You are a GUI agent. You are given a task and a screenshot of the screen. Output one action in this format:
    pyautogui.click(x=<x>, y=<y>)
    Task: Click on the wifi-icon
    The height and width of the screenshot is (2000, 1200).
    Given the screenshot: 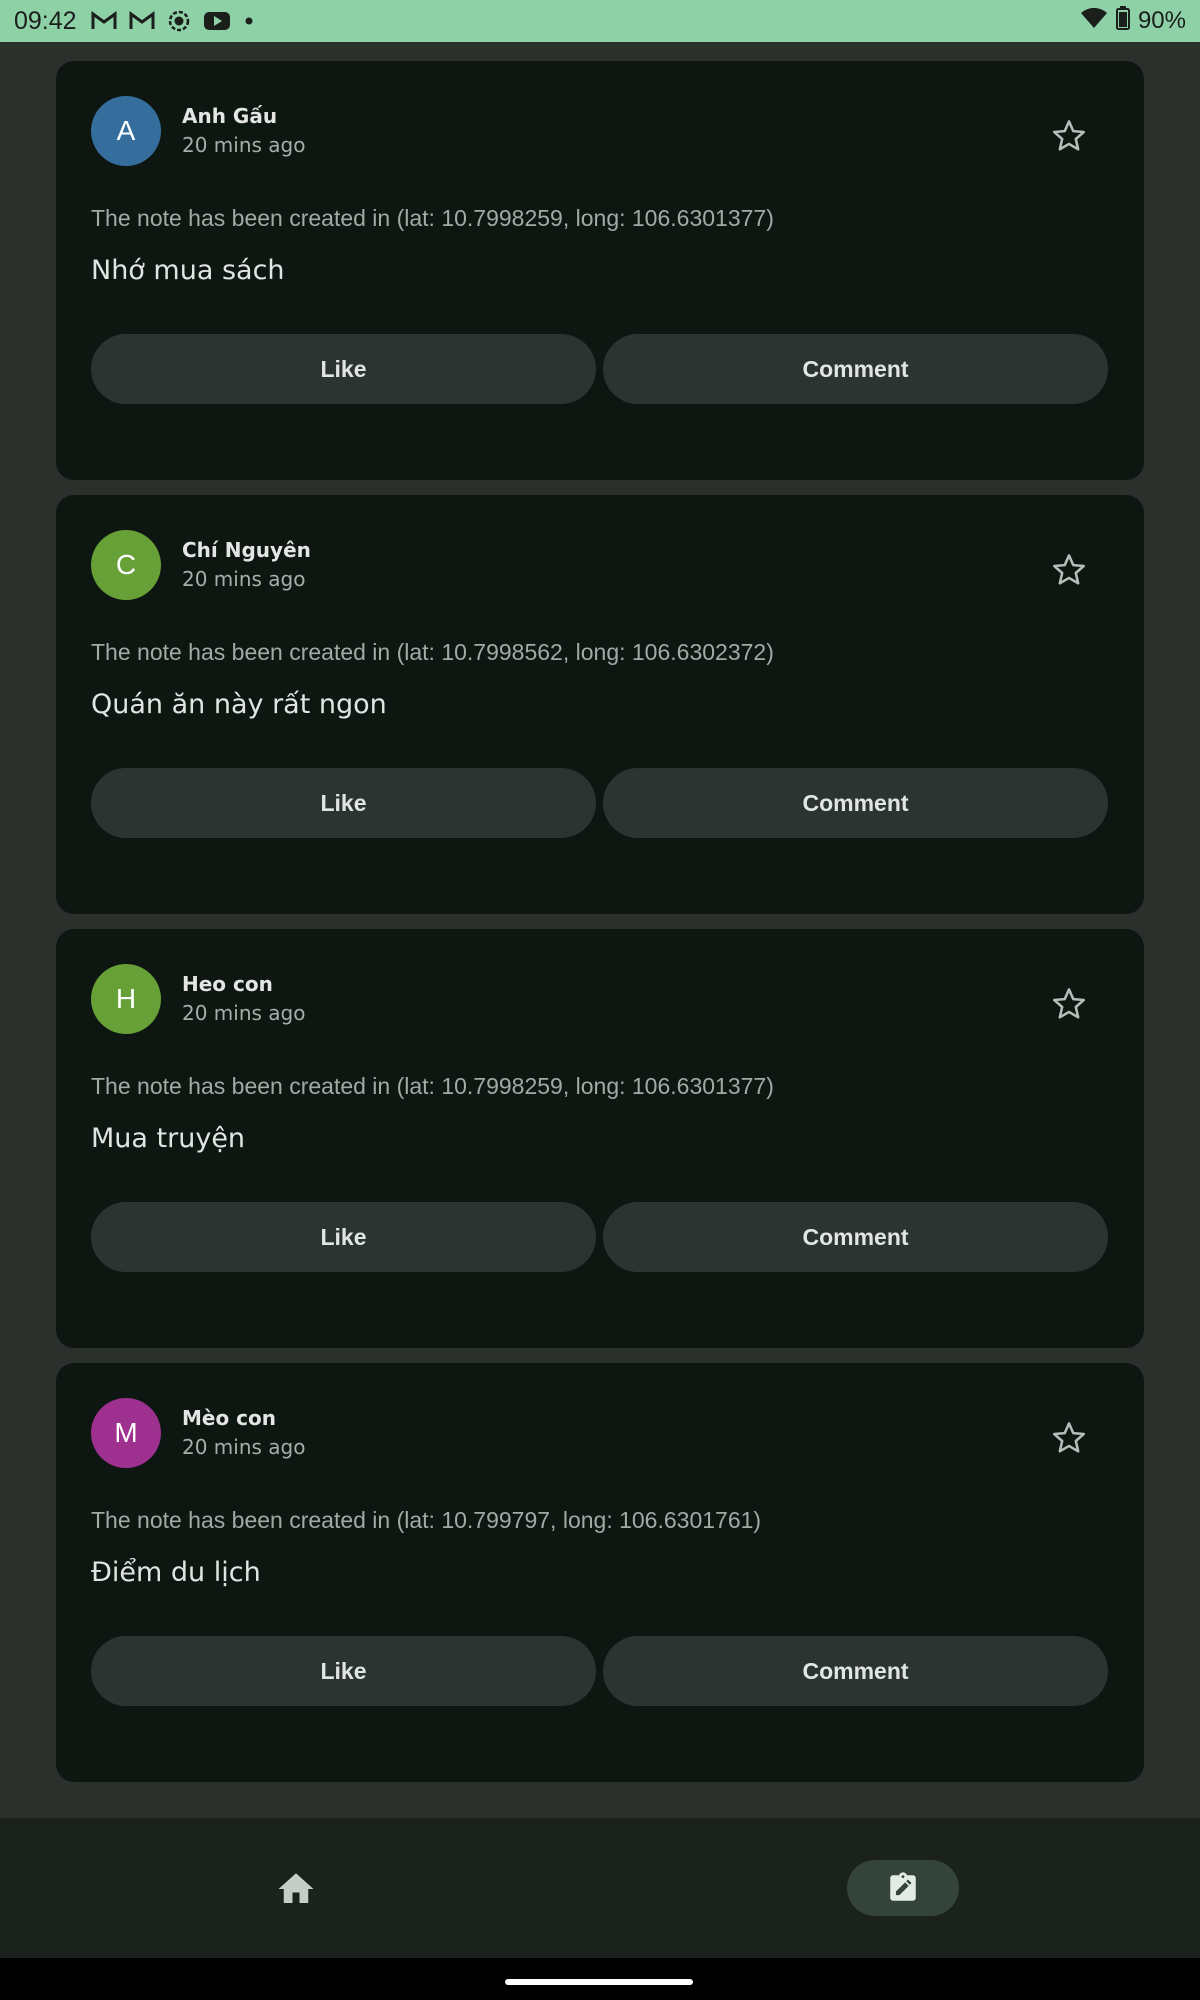 What is the action you would take?
    pyautogui.click(x=1094, y=21)
    